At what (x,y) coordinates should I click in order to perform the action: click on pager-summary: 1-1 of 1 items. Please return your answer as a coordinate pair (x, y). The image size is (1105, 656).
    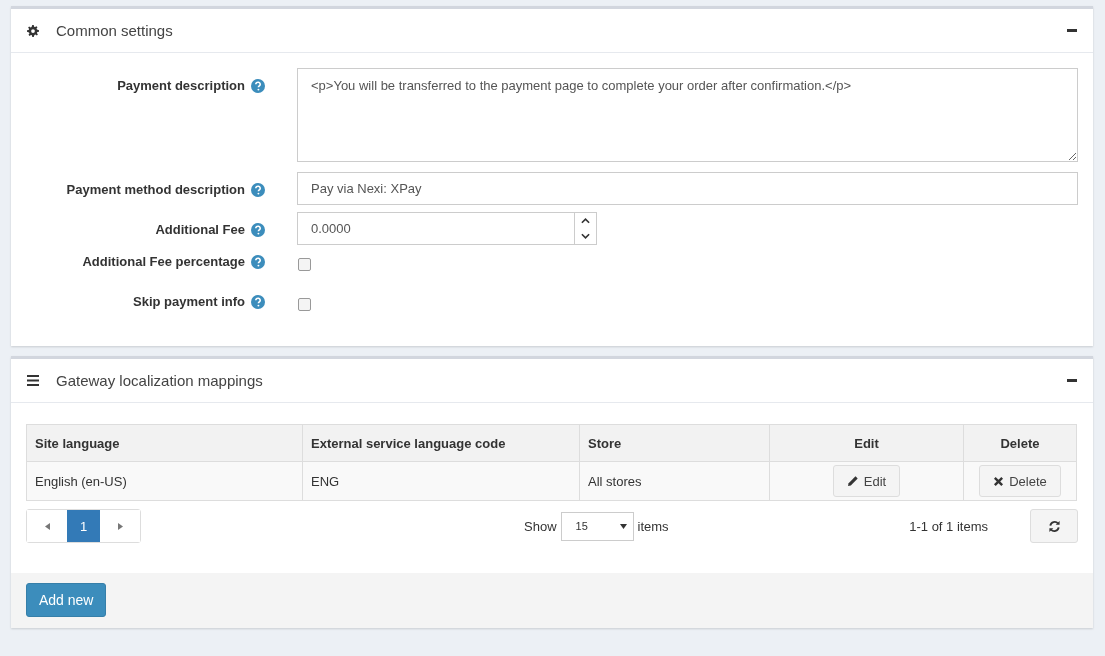
    Looking at the image, I should click on (948, 526).